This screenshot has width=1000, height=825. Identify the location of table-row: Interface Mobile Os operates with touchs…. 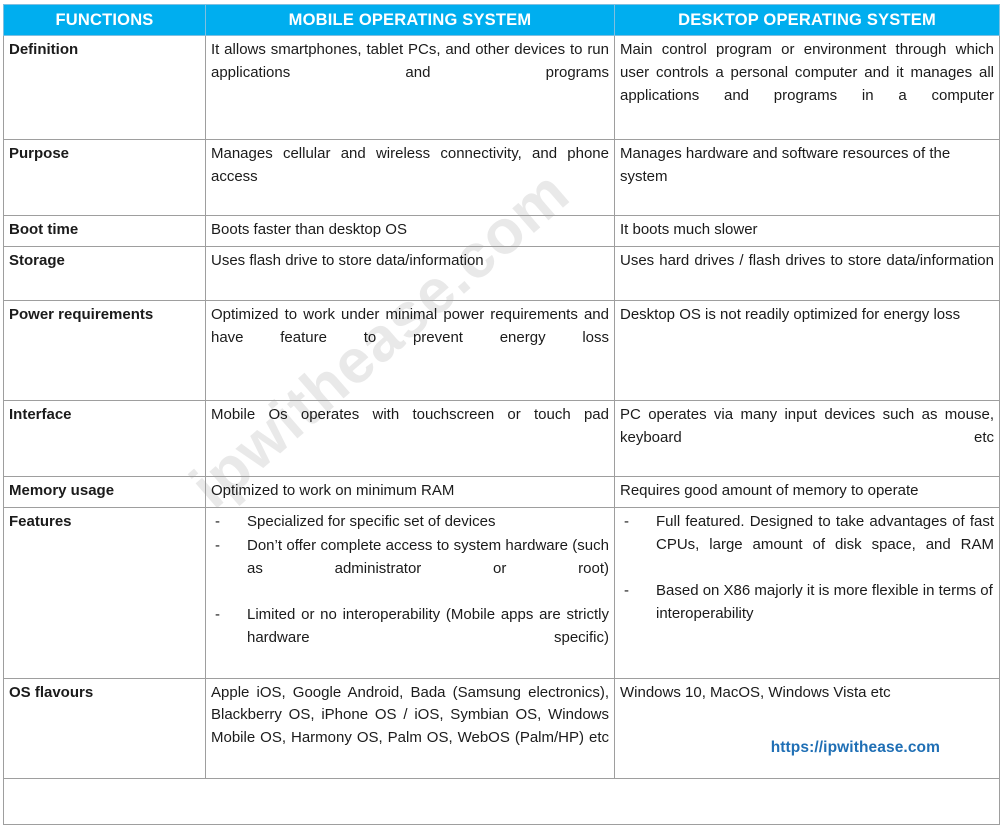
(501, 438).